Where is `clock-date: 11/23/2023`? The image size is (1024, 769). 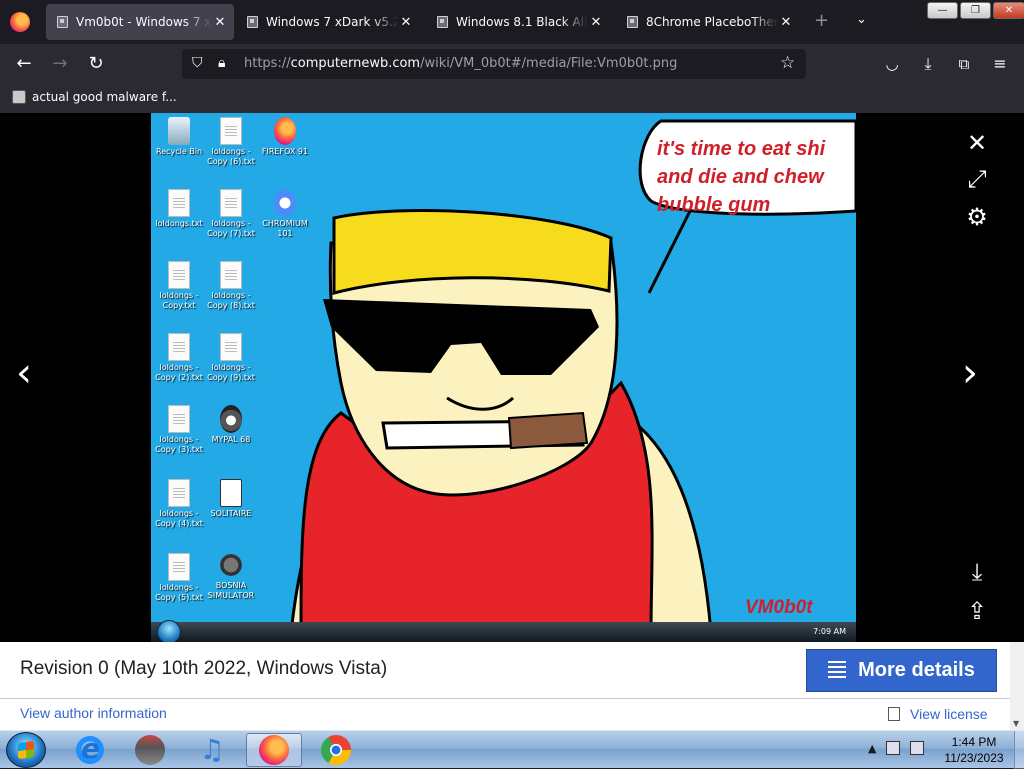 clock-date: 11/23/2023 is located at coordinates (974, 758).